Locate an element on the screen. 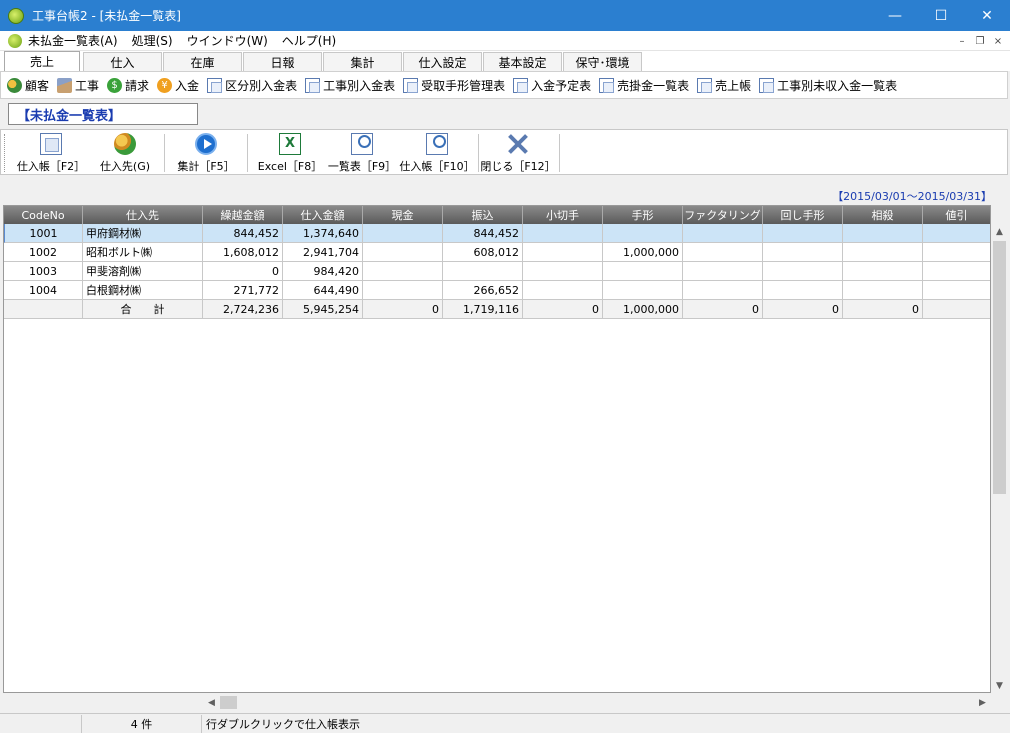 This screenshot has height=733, width=1010. scroll-left-arrow: ◀ is located at coordinates (211, 702).